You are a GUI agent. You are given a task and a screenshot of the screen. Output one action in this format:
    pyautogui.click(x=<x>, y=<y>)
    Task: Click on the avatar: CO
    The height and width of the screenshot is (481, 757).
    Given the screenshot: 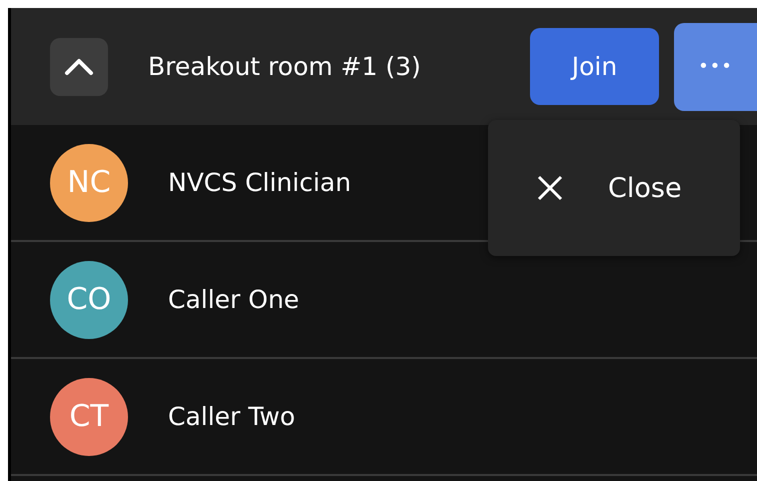 What is the action you would take?
    pyautogui.click(x=89, y=299)
    